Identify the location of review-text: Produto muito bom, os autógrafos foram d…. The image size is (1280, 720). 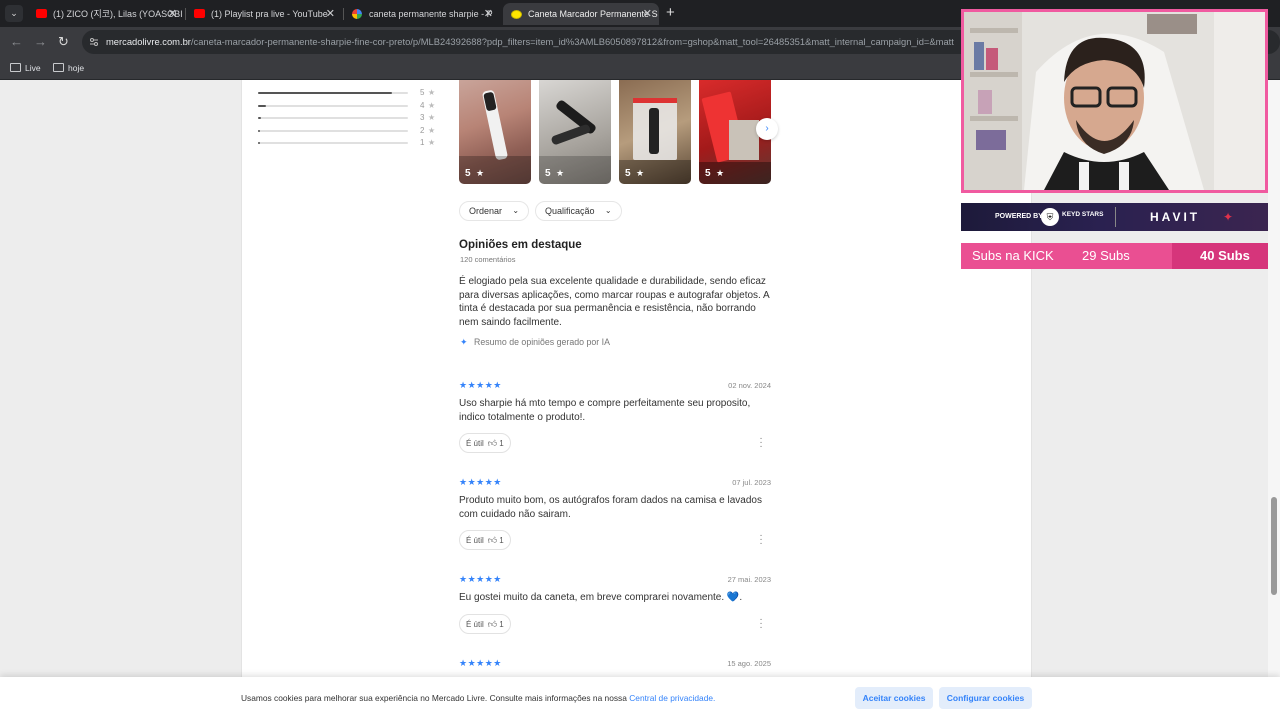
(610, 507).